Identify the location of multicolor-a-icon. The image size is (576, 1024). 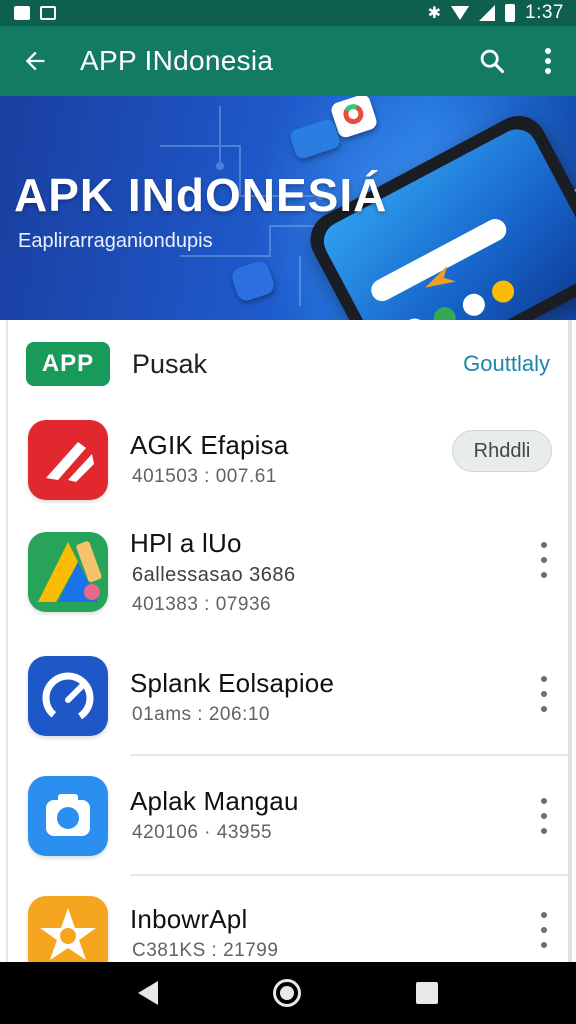
(68, 572).